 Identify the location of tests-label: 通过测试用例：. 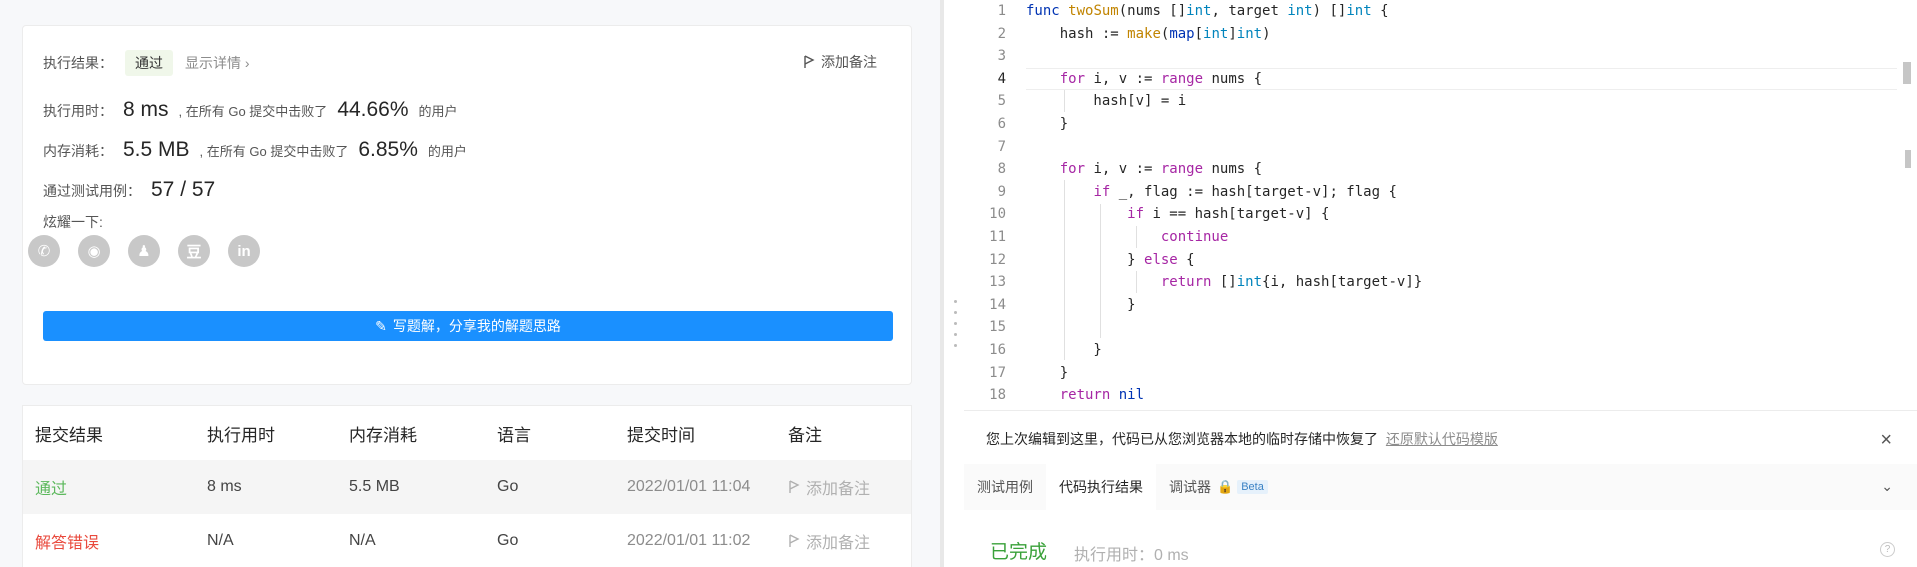
(92, 191).